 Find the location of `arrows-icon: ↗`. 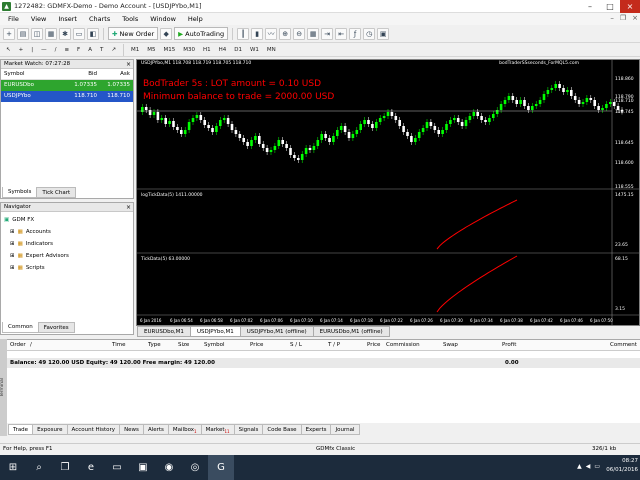

arrows-icon: ↗ is located at coordinates (113, 50).